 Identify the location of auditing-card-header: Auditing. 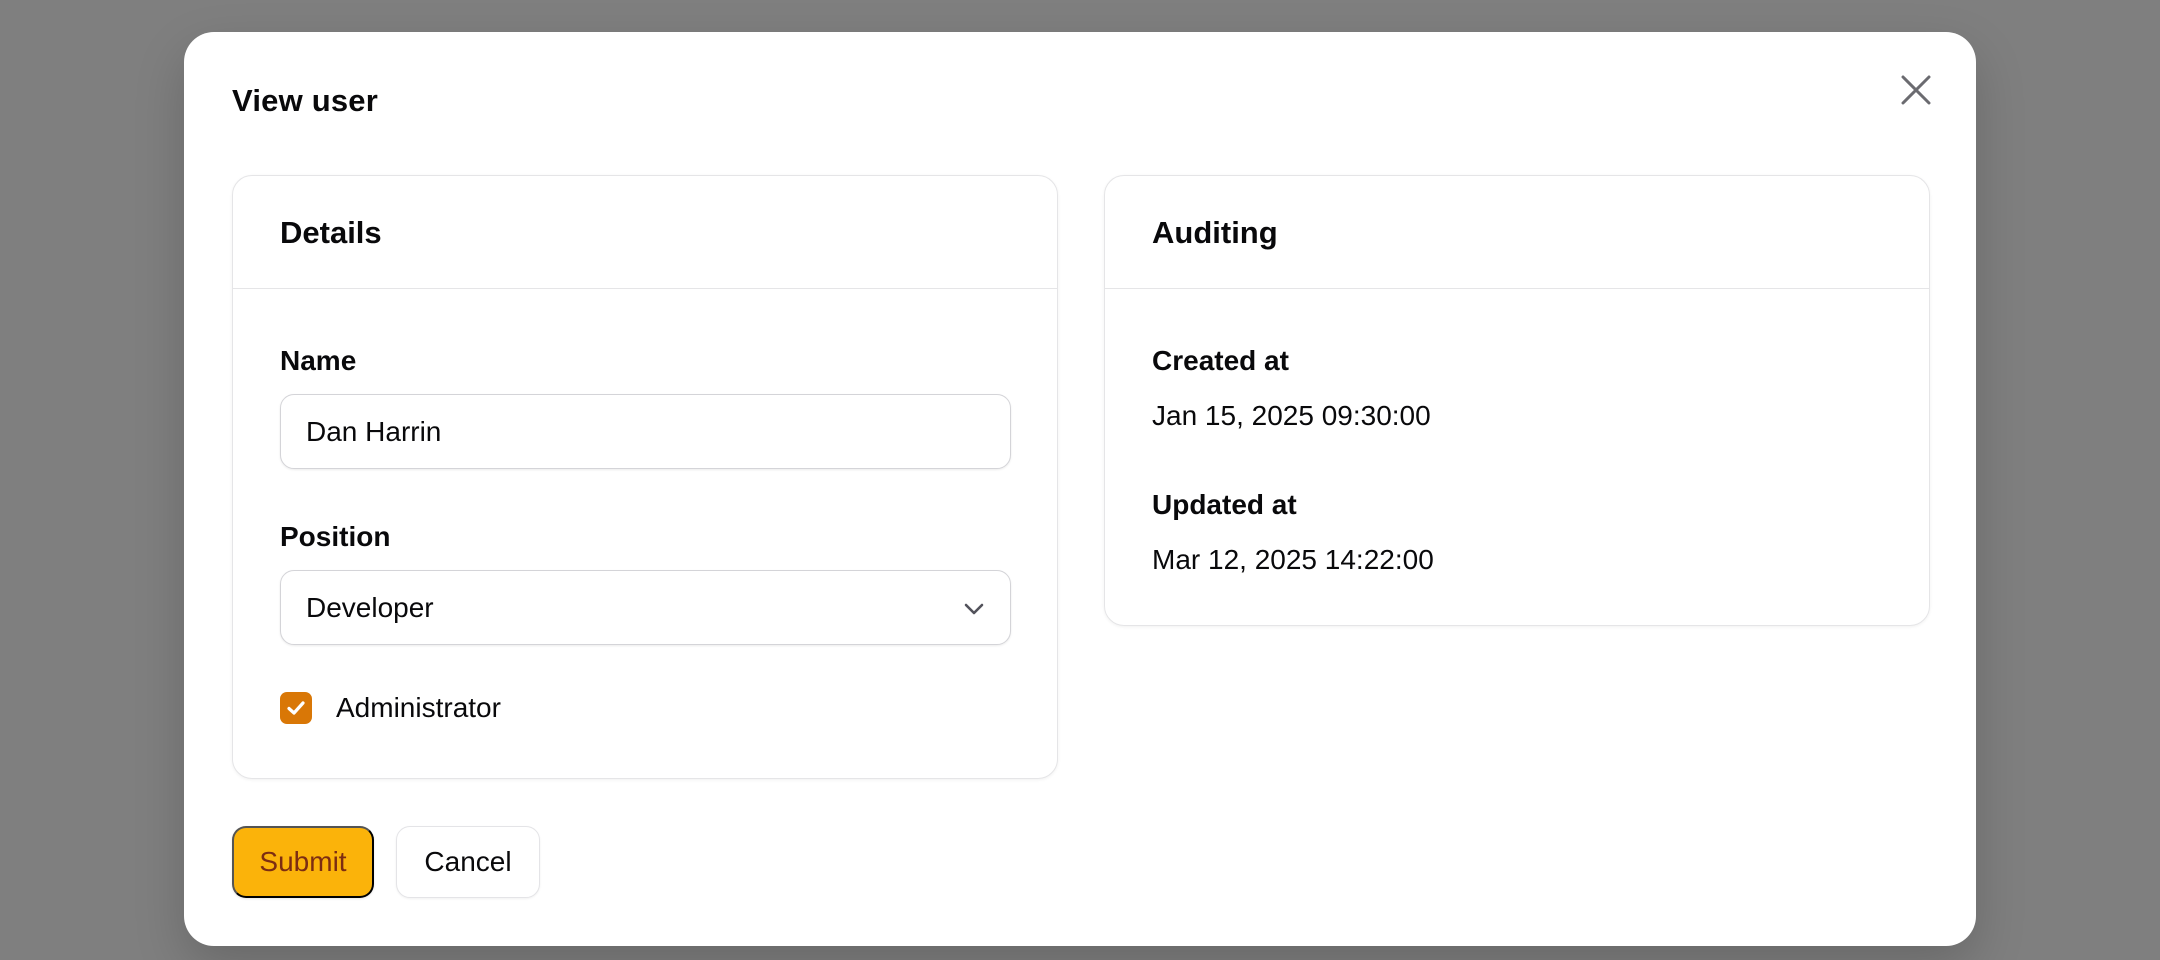
(1517, 232).